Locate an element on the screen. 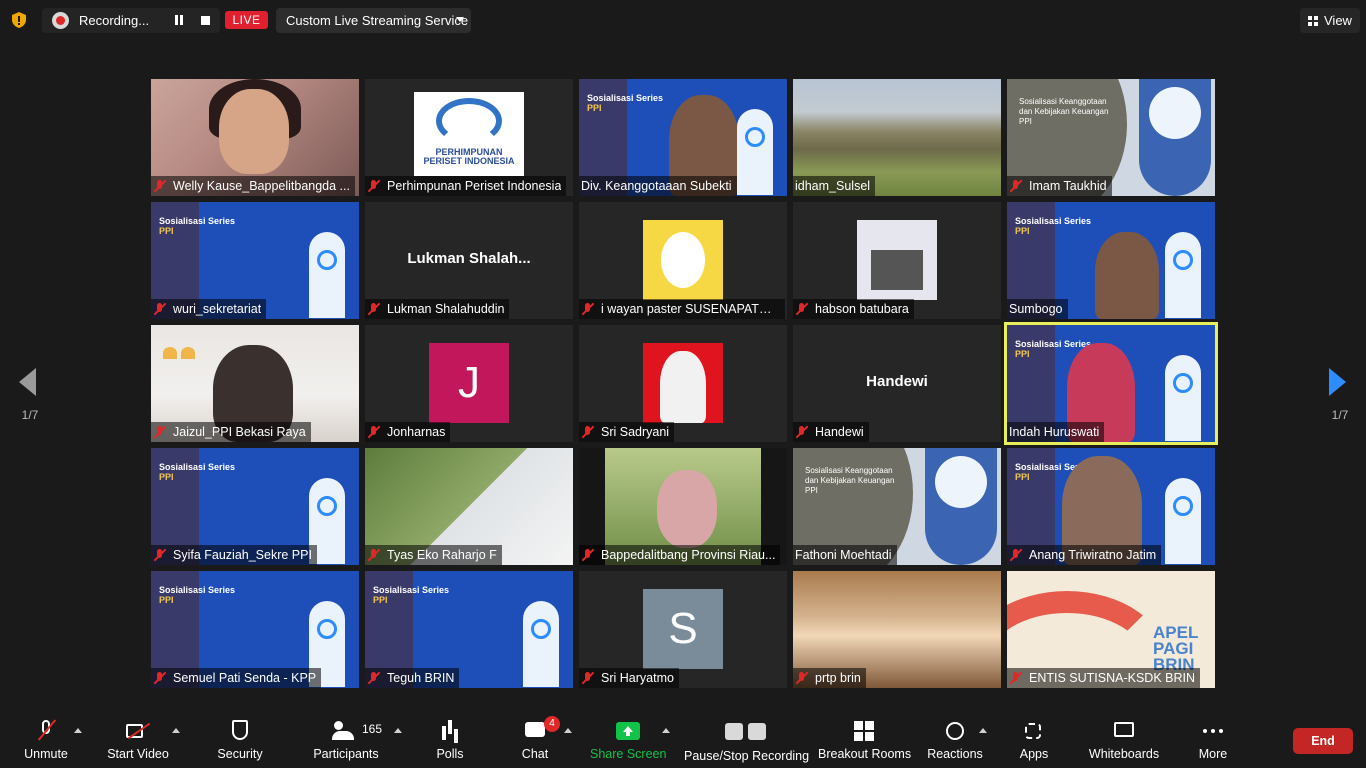  participants-button: Participants is located at coordinates (346, 738).